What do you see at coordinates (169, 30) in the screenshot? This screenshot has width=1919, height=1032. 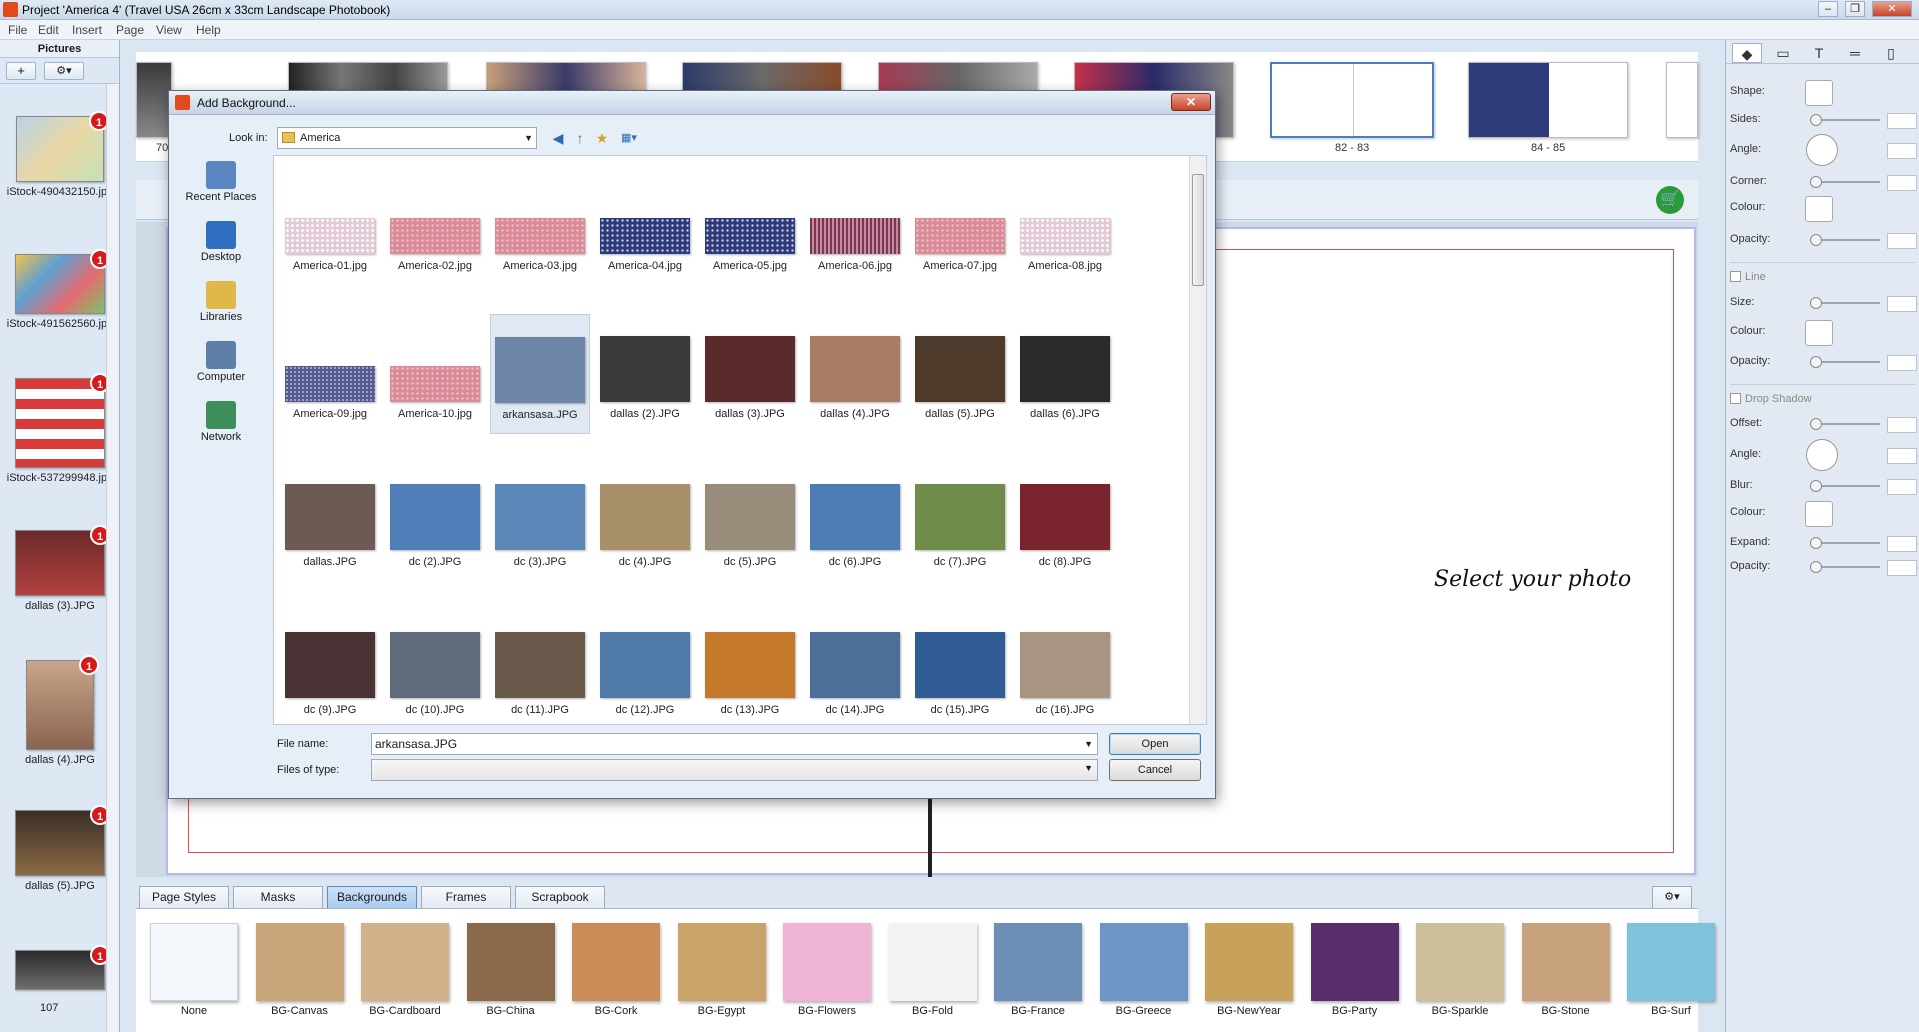 I see `menu-view: View` at bounding box center [169, 30].